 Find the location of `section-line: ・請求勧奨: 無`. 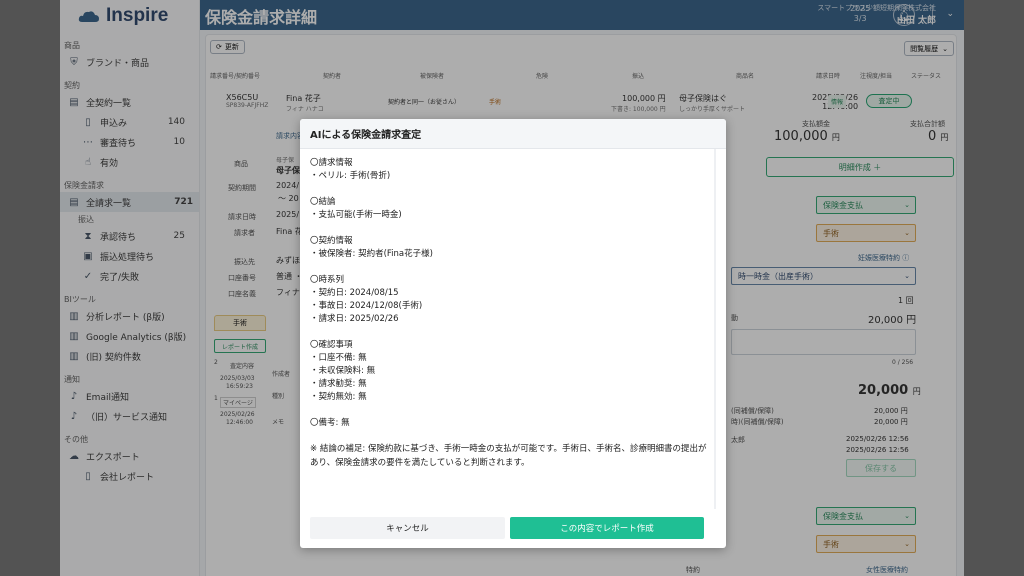

section-line: ・請求勧奨: 無 is located at coordinates (338, 384).